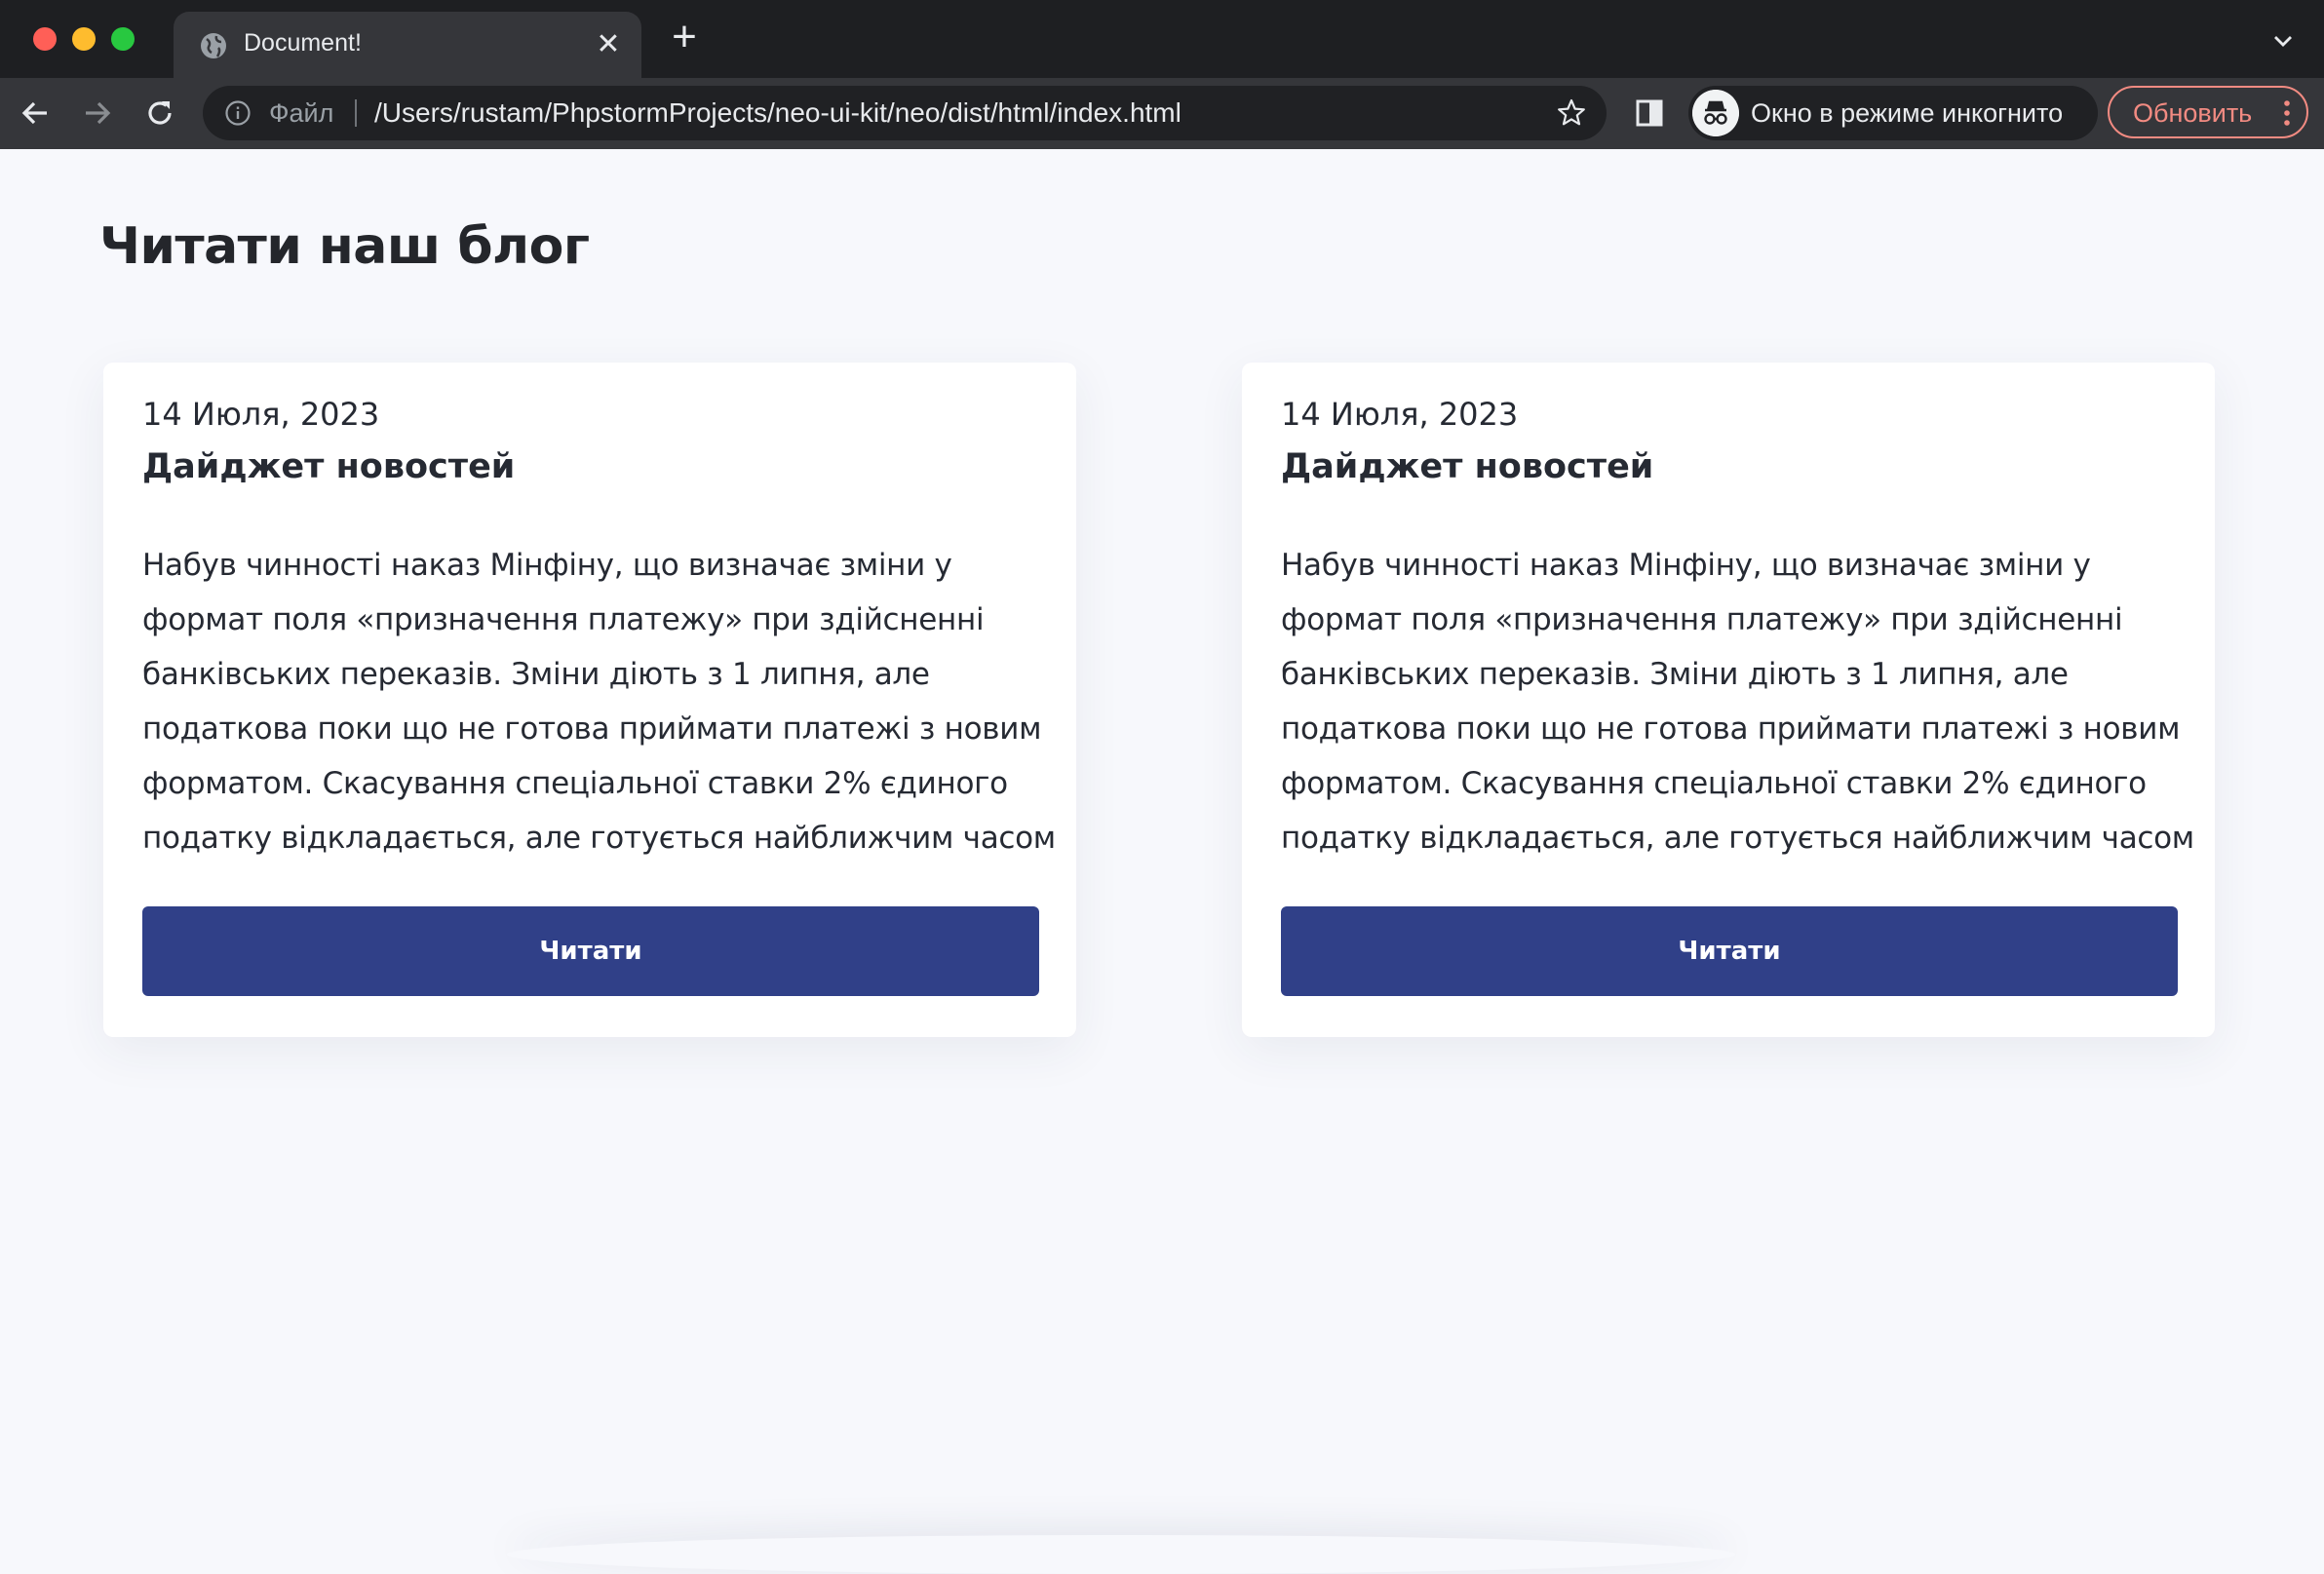 The image size is (2324, 1574). What do you see at coordinates (159, 113) in the screenshot?
I see `reload-icon` at bounding box center [159, 113].